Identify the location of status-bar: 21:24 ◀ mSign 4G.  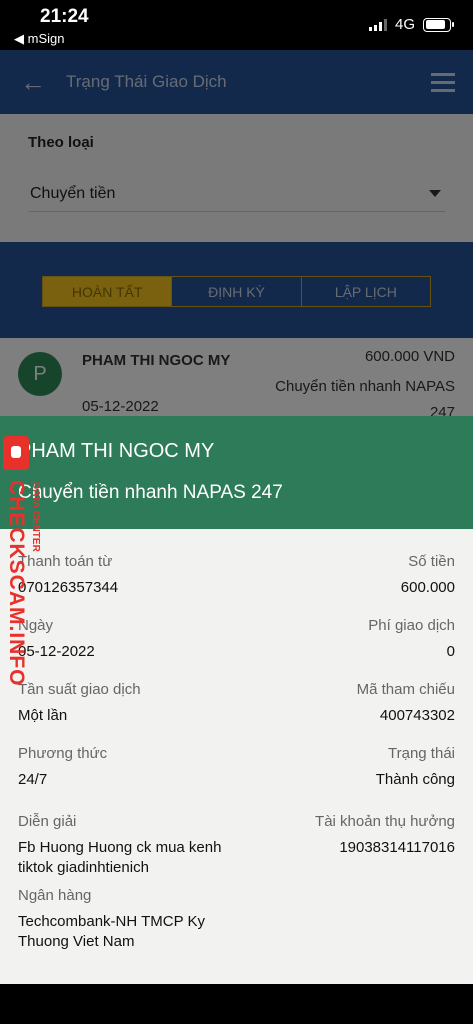
(236, 25).